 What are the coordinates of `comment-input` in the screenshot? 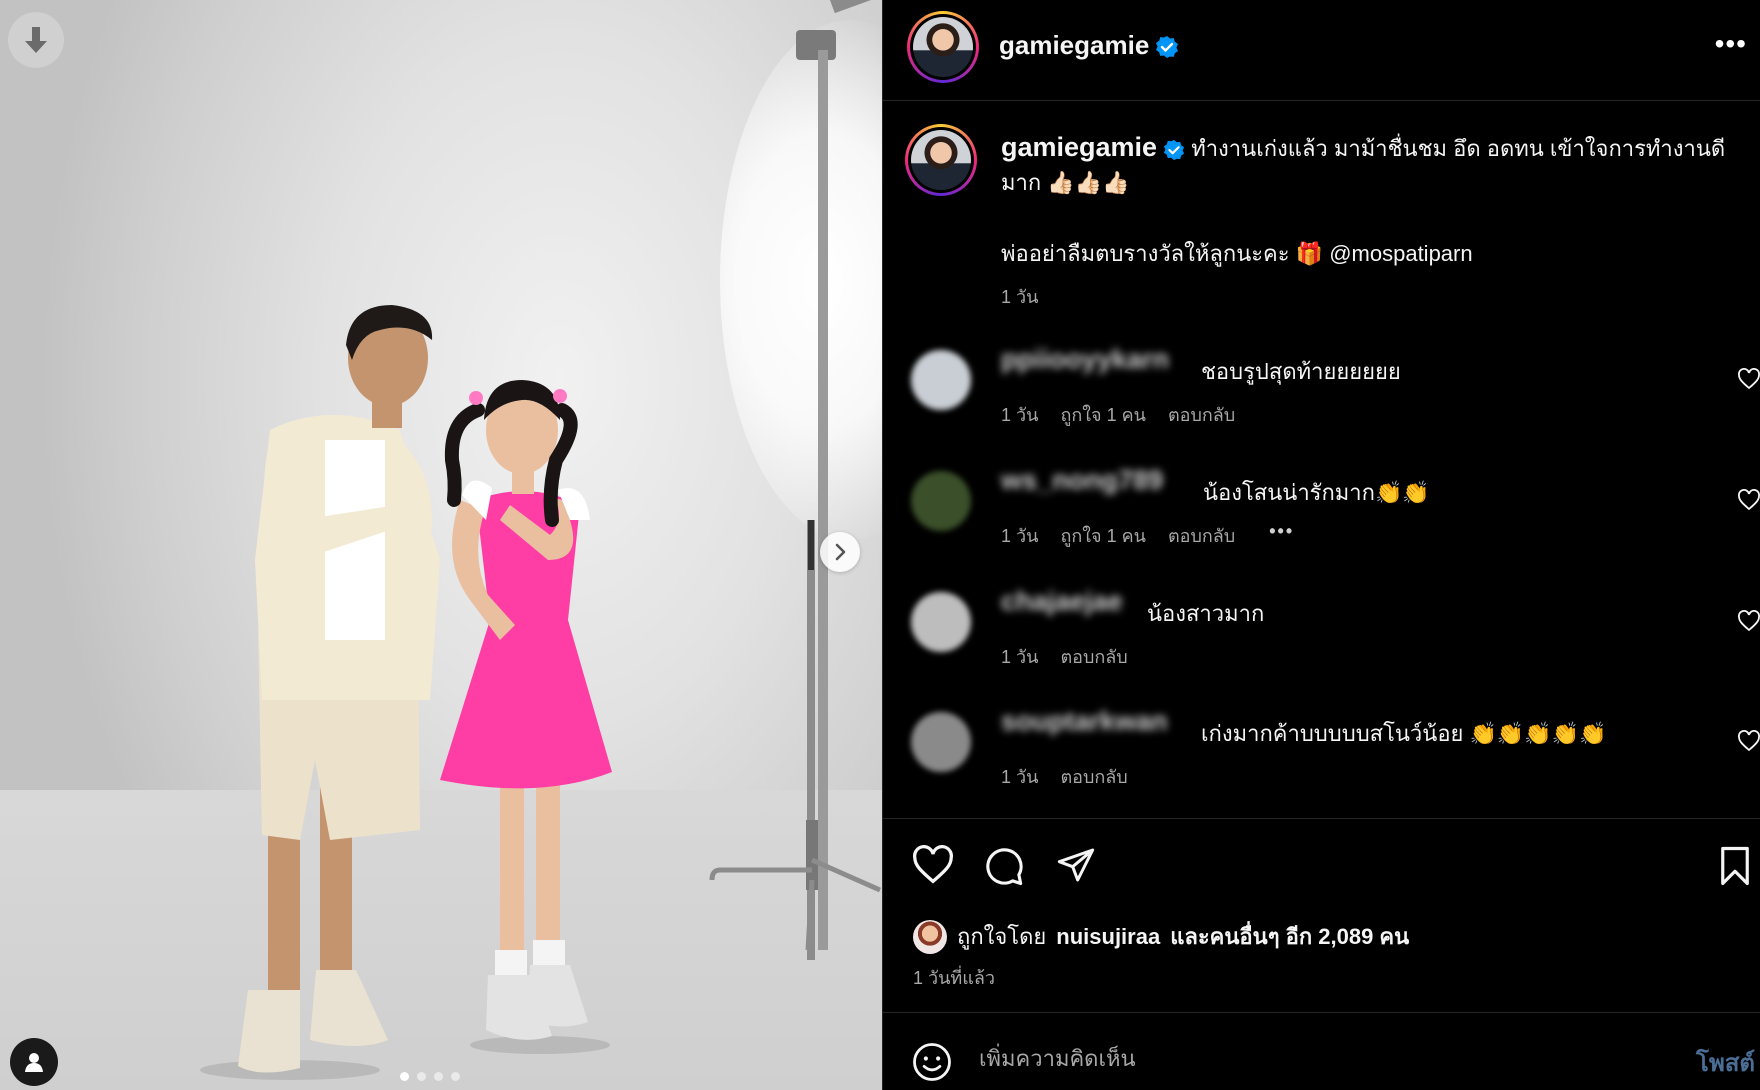 It's located at (1289, 1059).